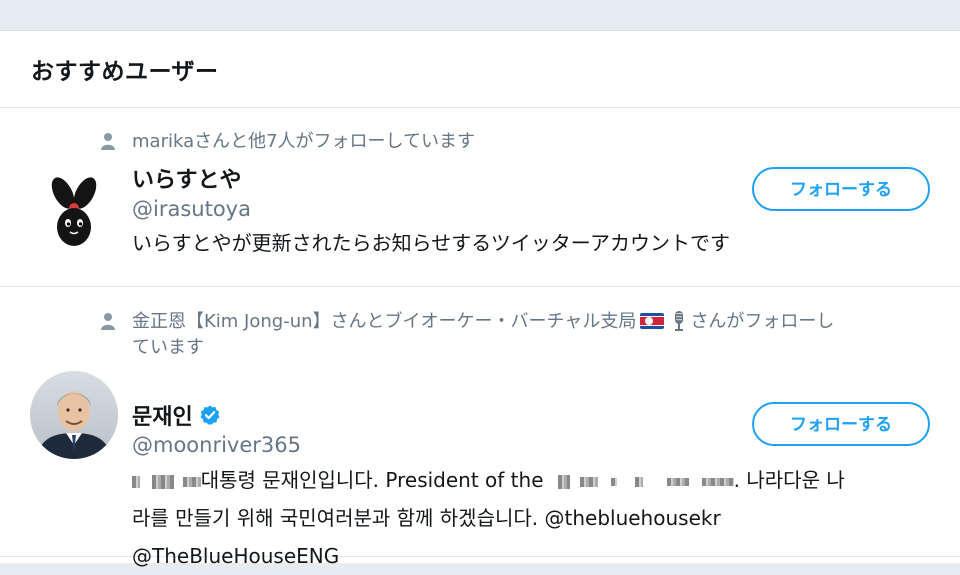  Describe the element at coordinates (210, 415) in the screenshot. I see `verified-badge-icon` at that location.